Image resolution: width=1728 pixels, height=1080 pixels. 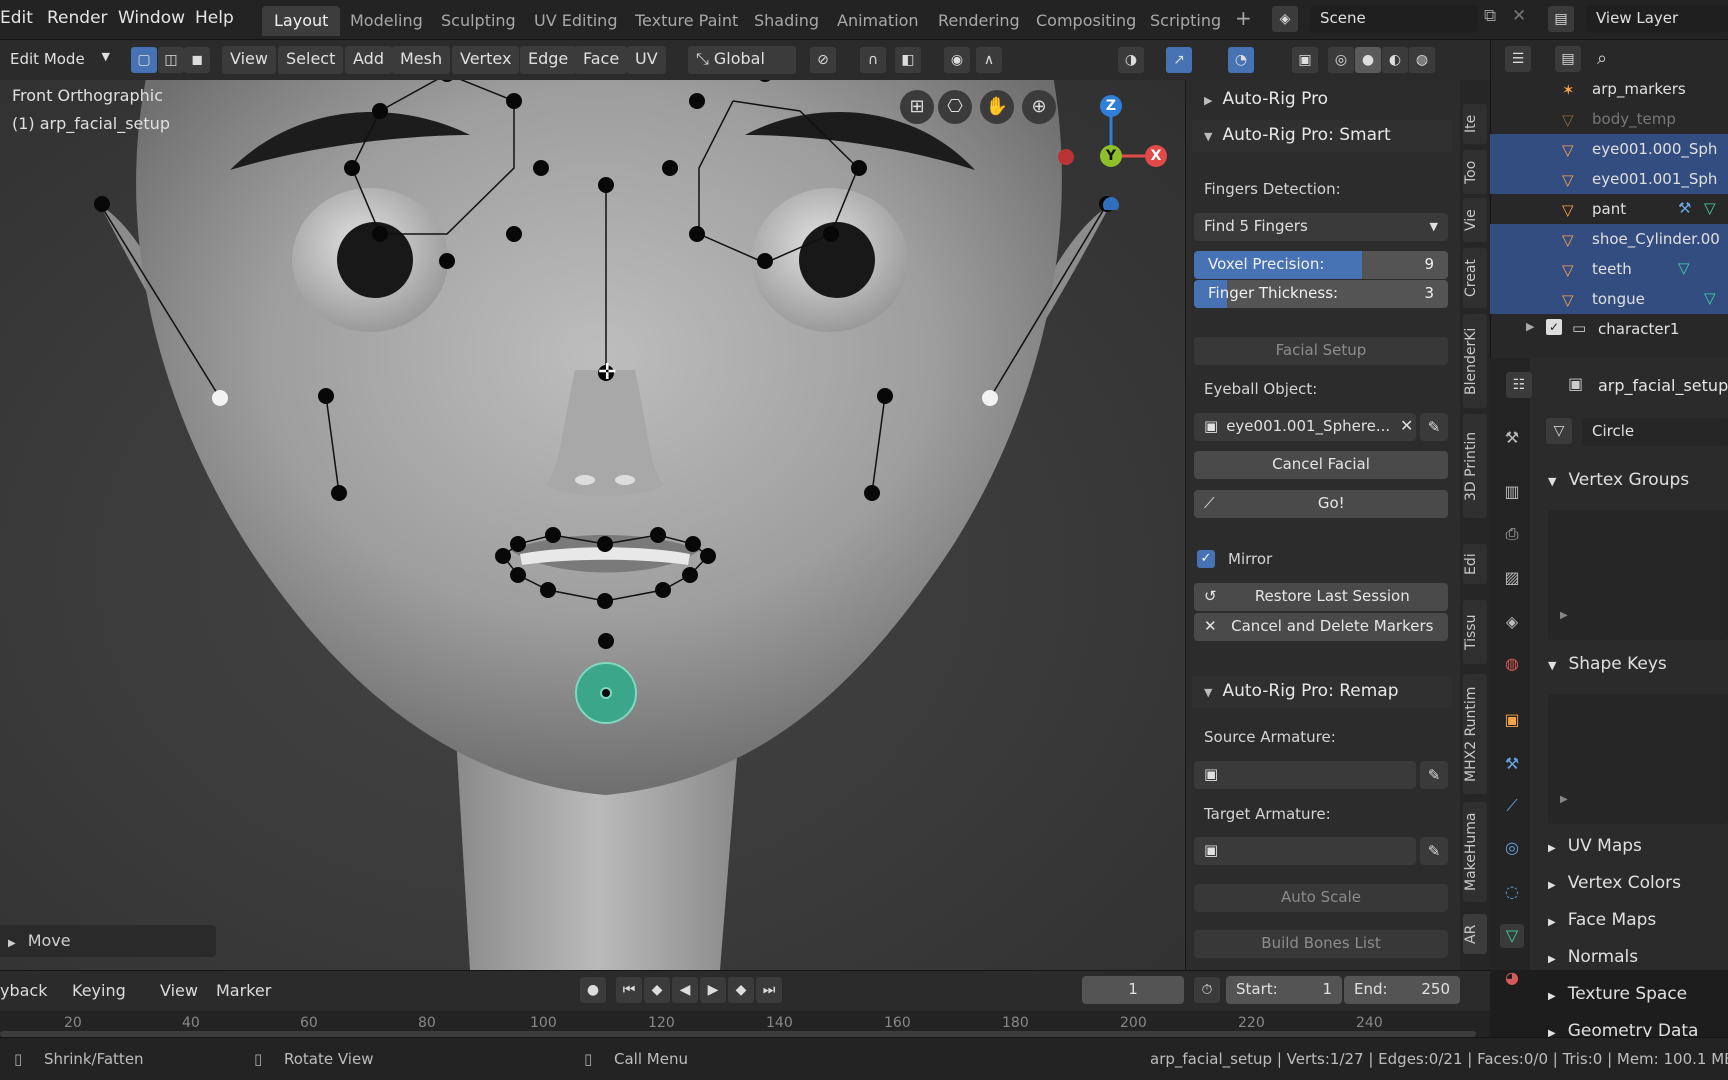 What do you see at coordinates (1475, 564) in the screenshot?
I see `tab-edit: Edi` at bounding box center [1475, 564].